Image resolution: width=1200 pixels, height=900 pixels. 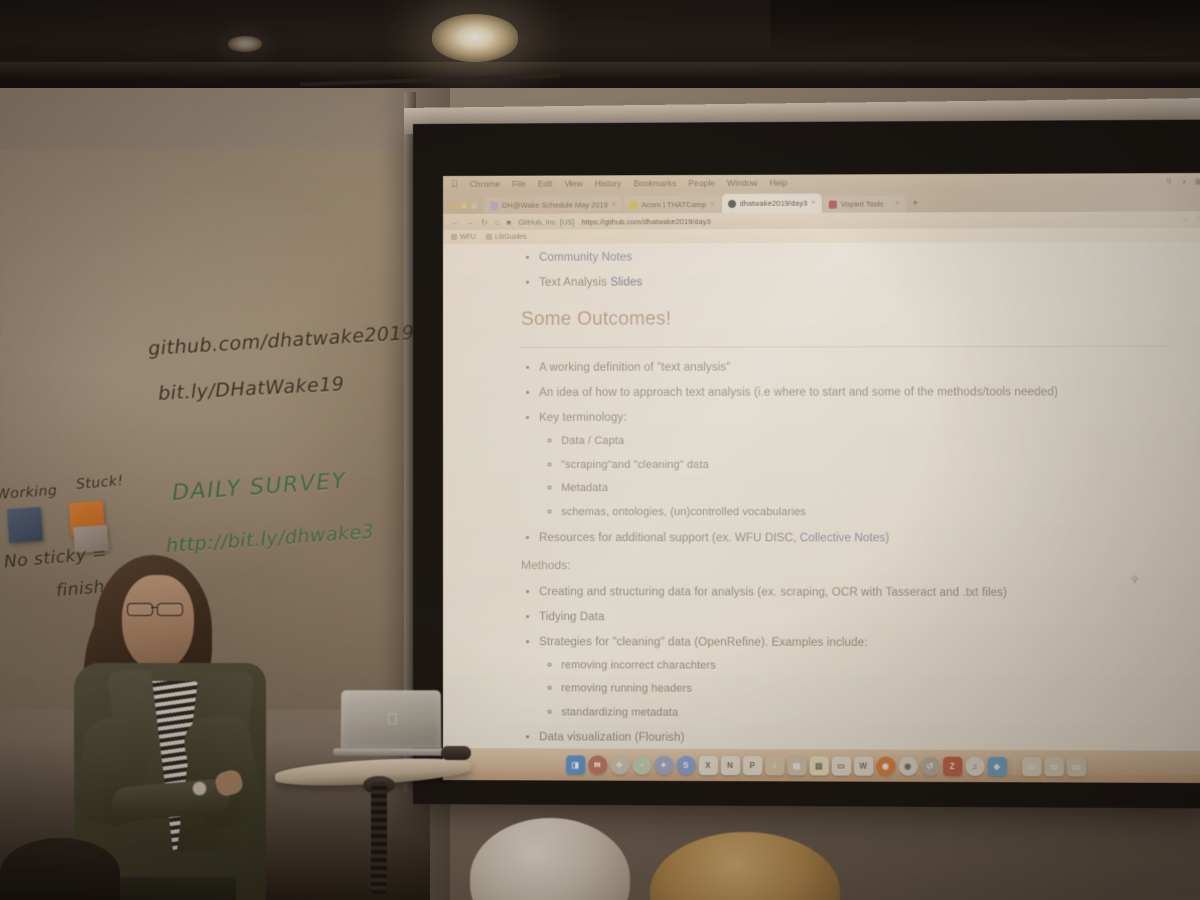 What do you see at coordinates (488, 236) in the screenshot?
I see `folder-icon` at bounding box center [488, 236].